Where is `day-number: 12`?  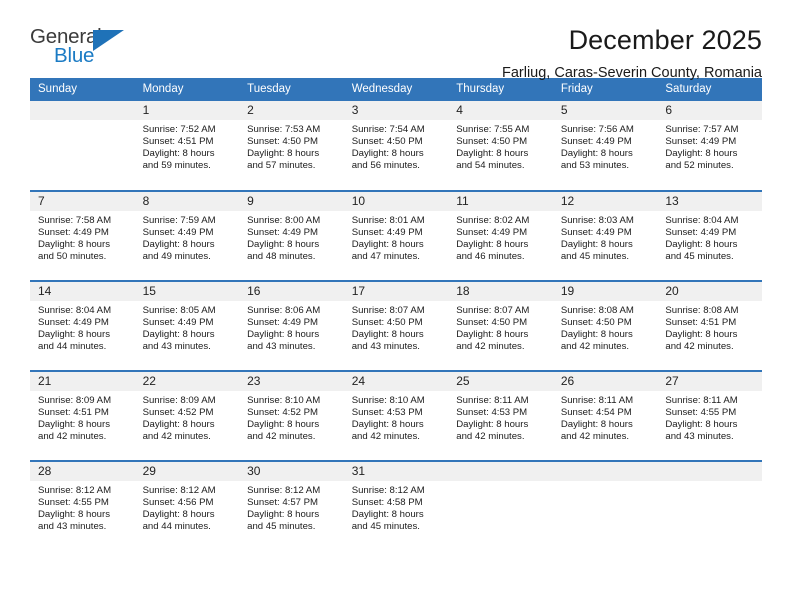 day-number: 12 is located at coordinates (605, 201).